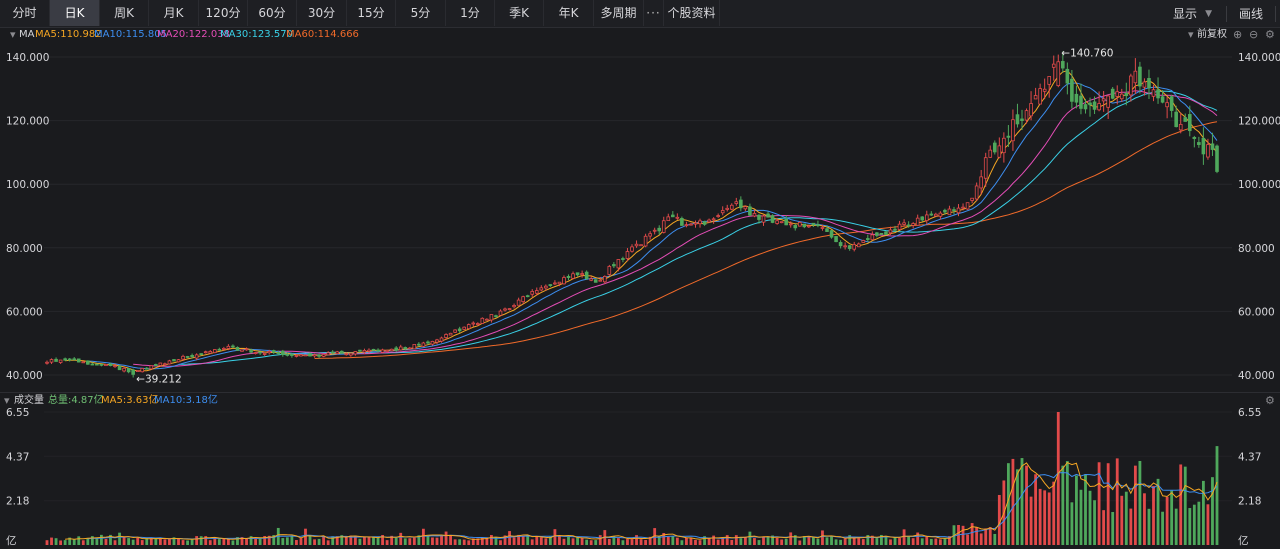 This screenshot has width=1280, height=549. I want to click on y-tick-left: 140.000, so click(27, 58).